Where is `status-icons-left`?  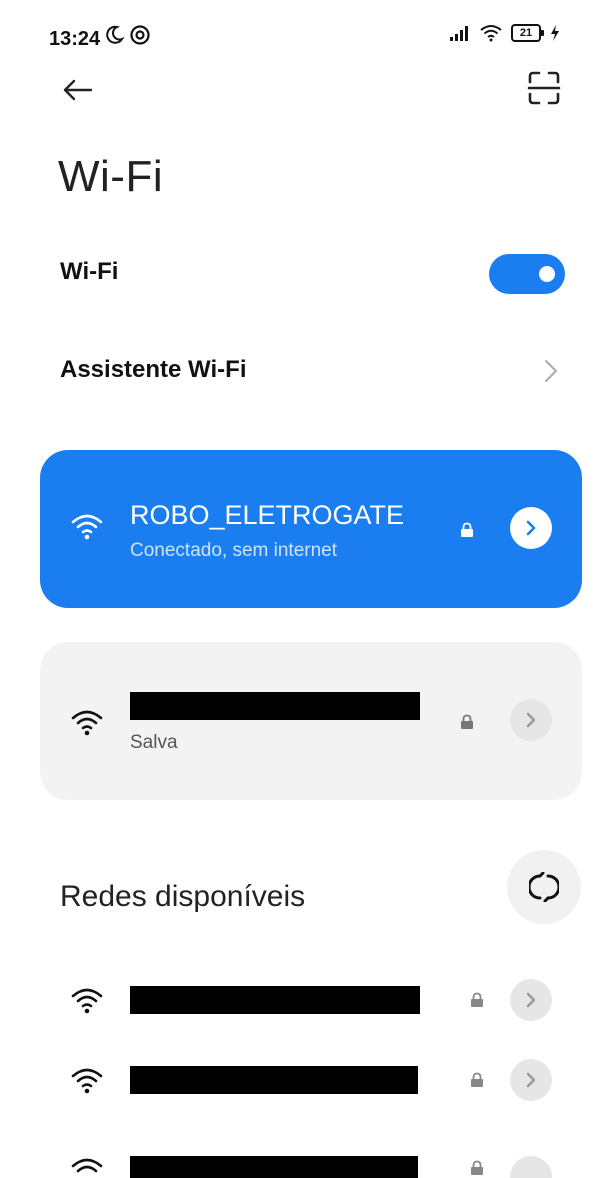
status-icons-left is located at coordinates (127, 35).